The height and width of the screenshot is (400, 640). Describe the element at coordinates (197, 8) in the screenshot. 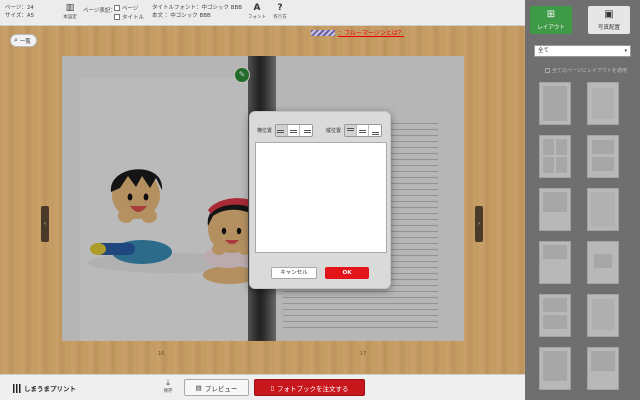

I see `title-font: タイトルフォント：中ゴシック BBB` at that location.